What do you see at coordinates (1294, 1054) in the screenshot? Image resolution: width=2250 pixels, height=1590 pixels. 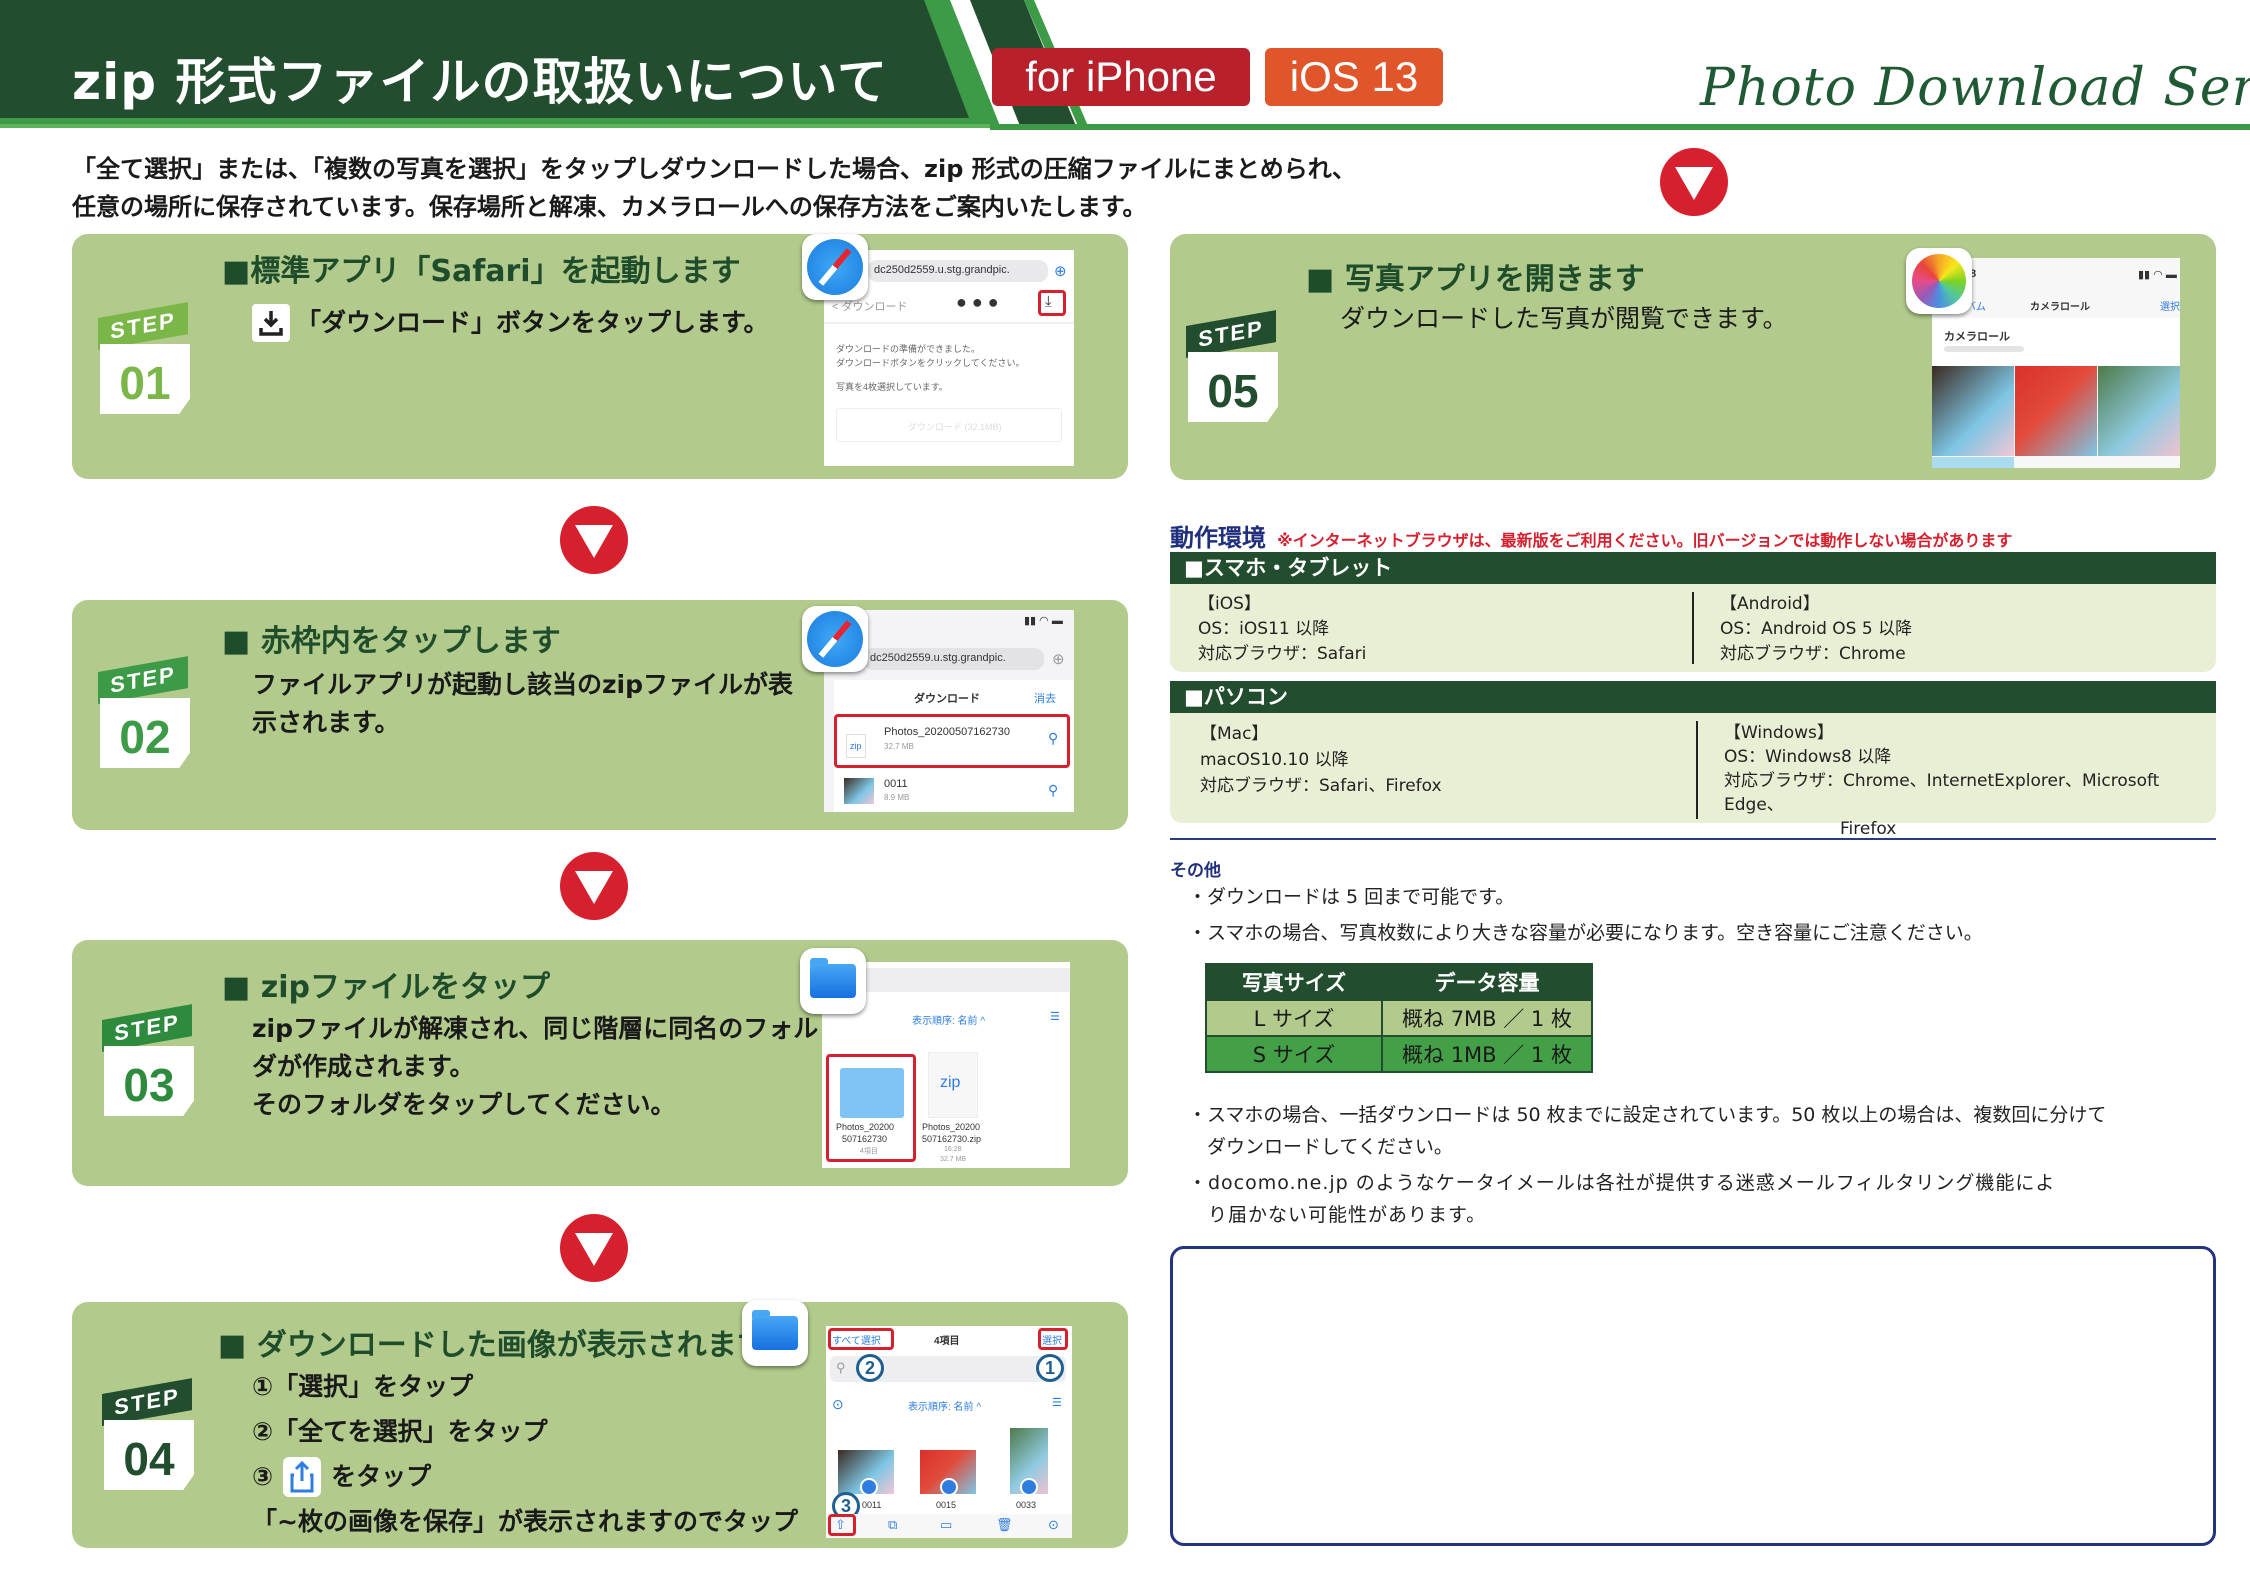 I see `table-cell-size: S サイズ` at bounding box center [1294, 1054].